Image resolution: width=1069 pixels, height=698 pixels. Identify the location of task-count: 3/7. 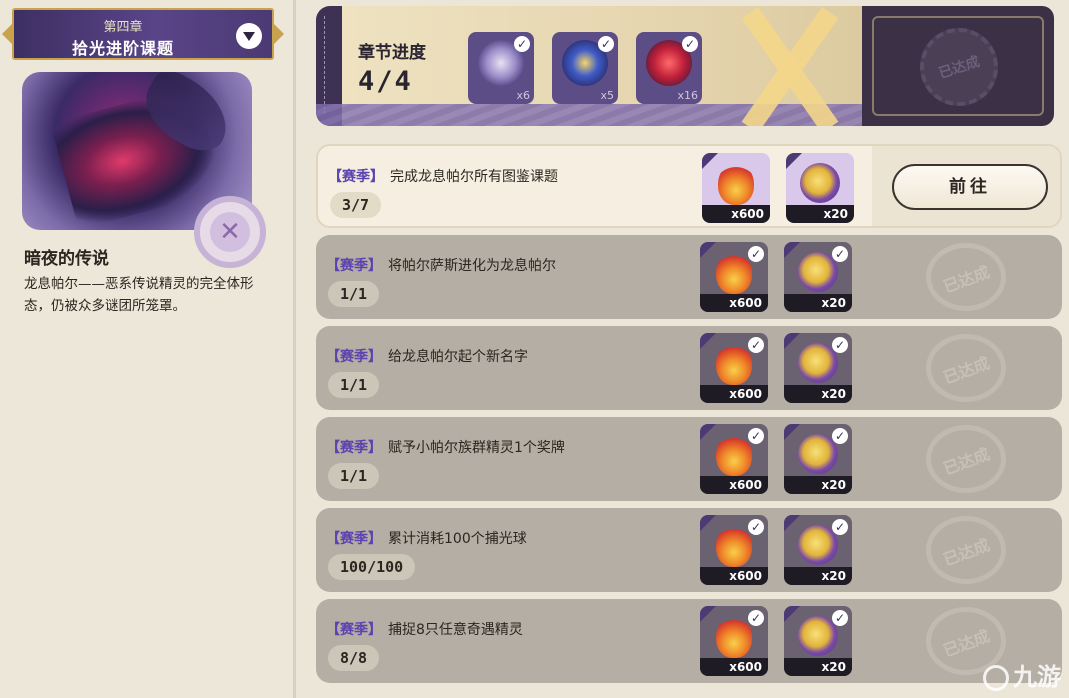
(356, 205).